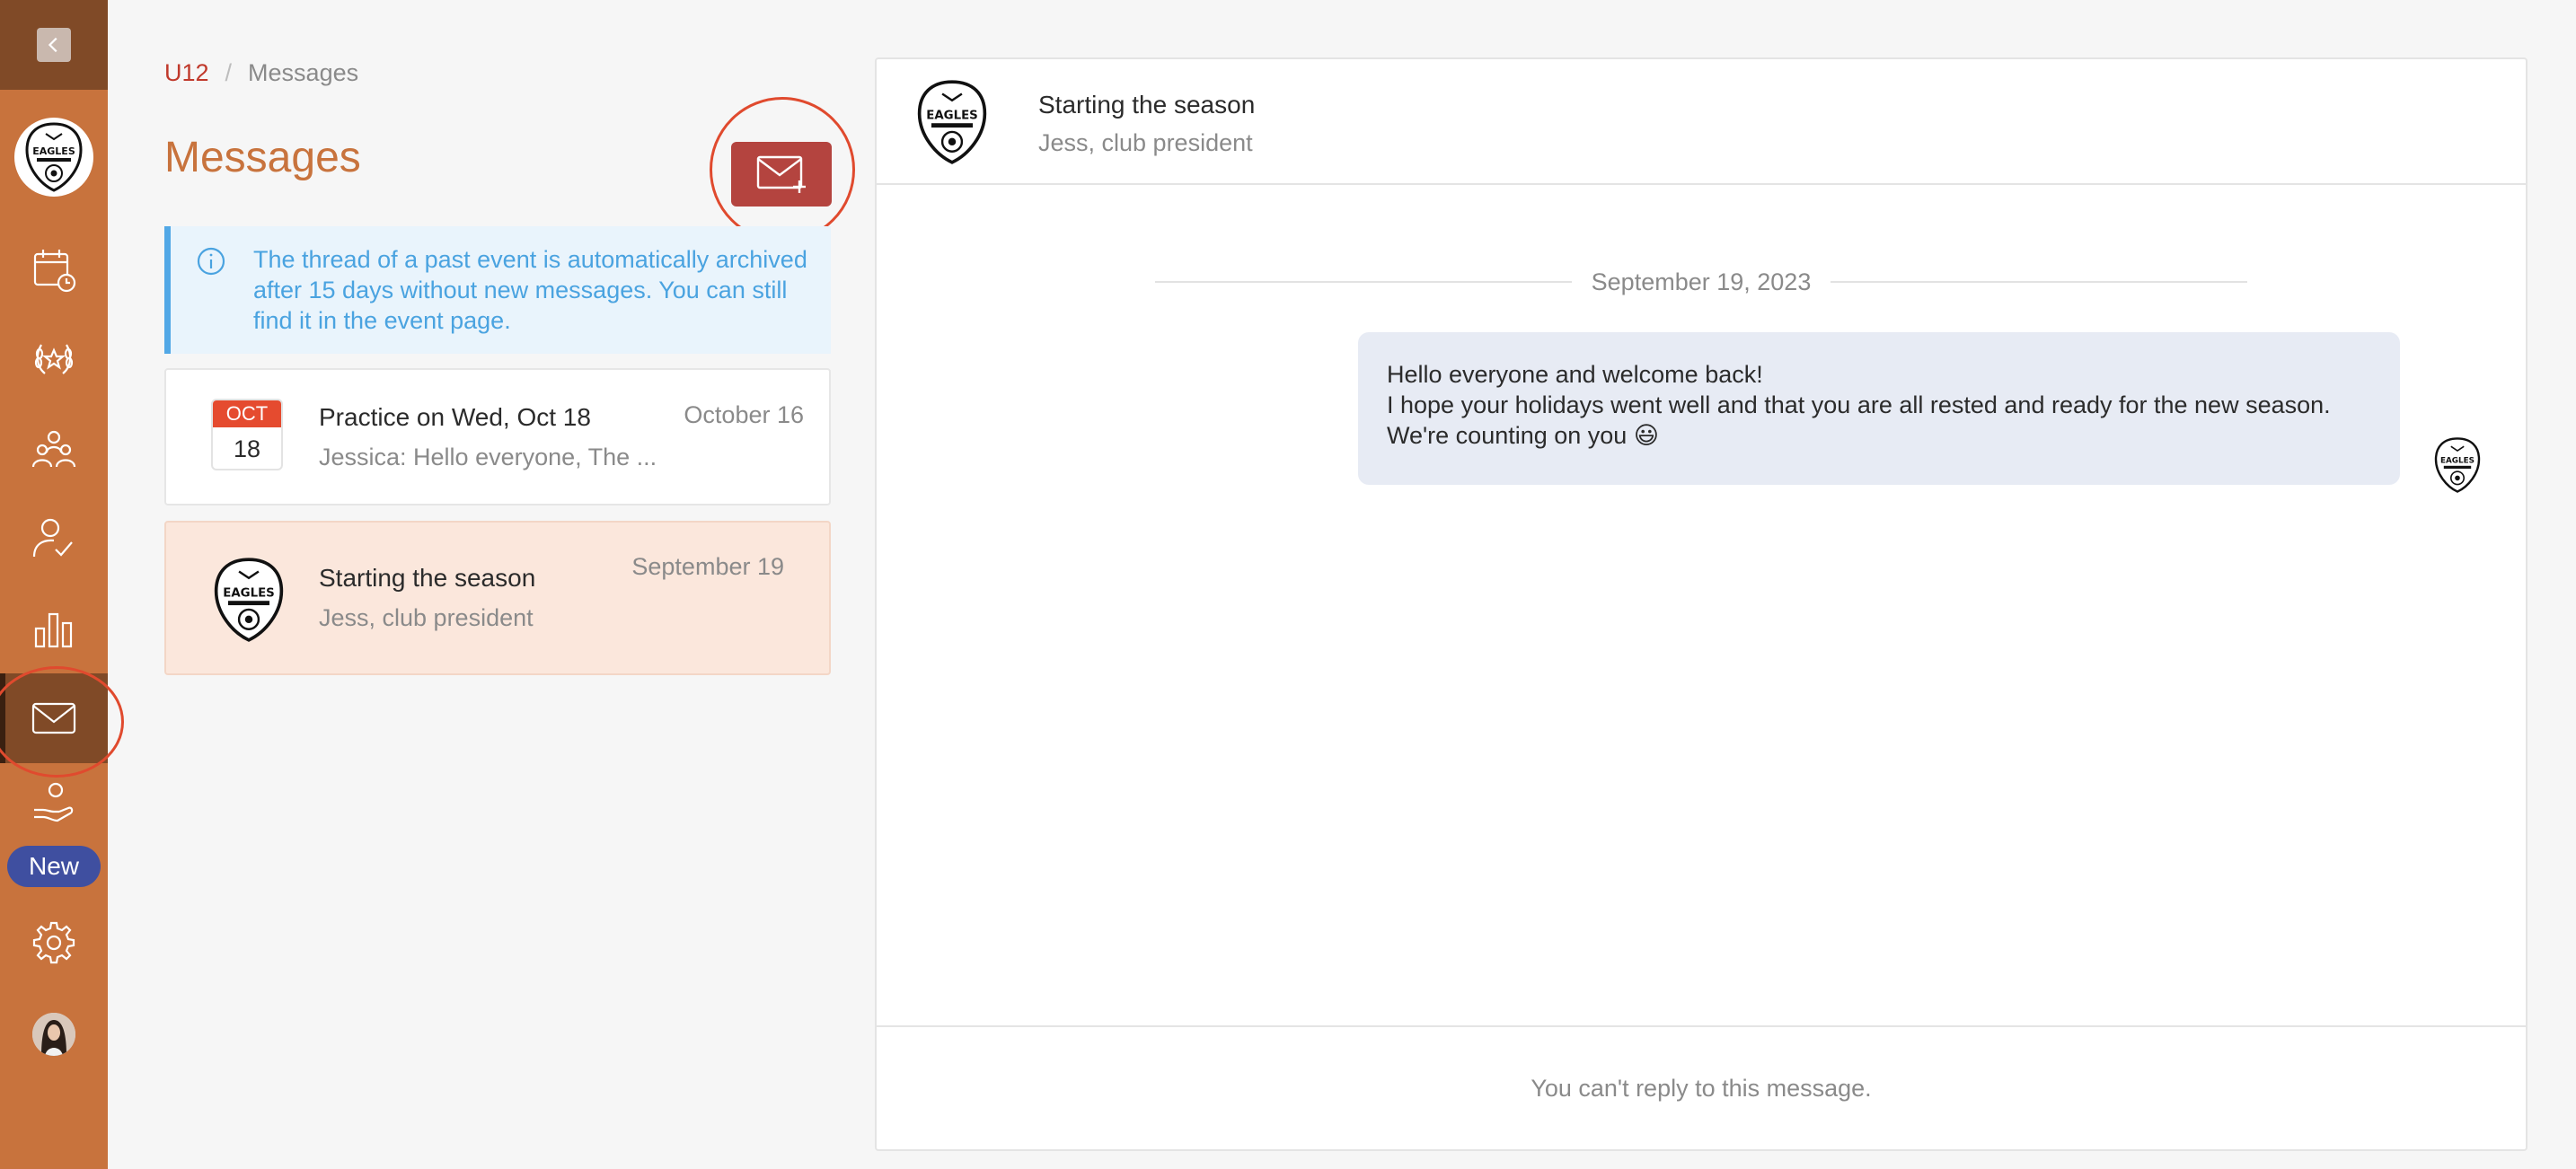 The width and height of the screenshot is (2576, 1169). What do you see at coordinates (247, 434) in the screenshot?
I see `event-calendar-icon: OCT 18` at bounding box center [247, 434].